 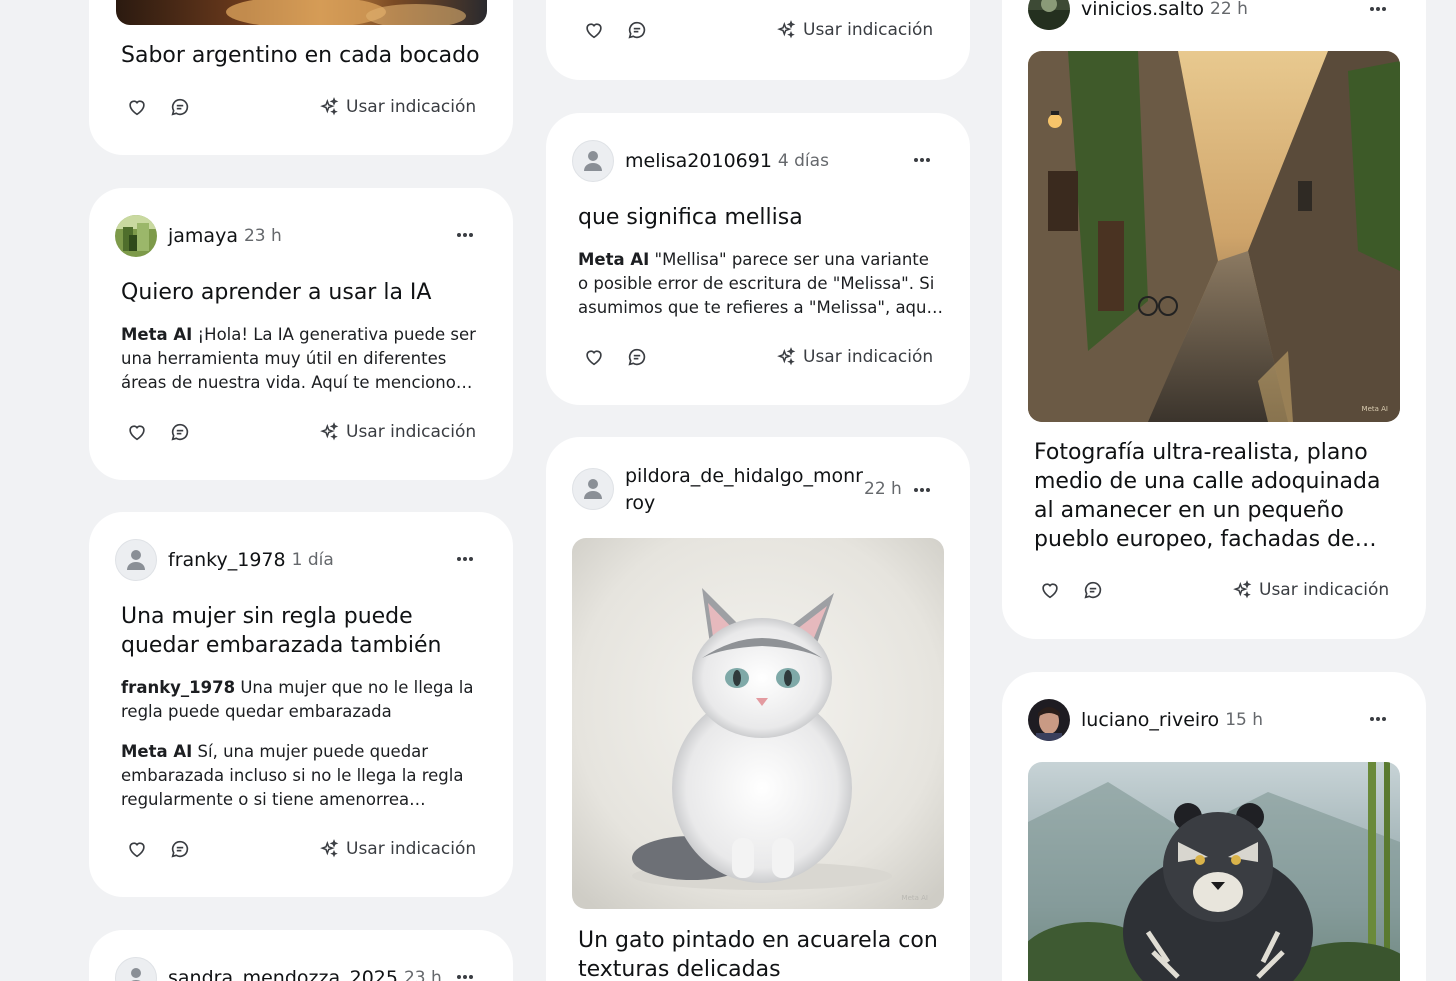 I want to click on username: luciano_riveiro, so click(x=1150, y=720).